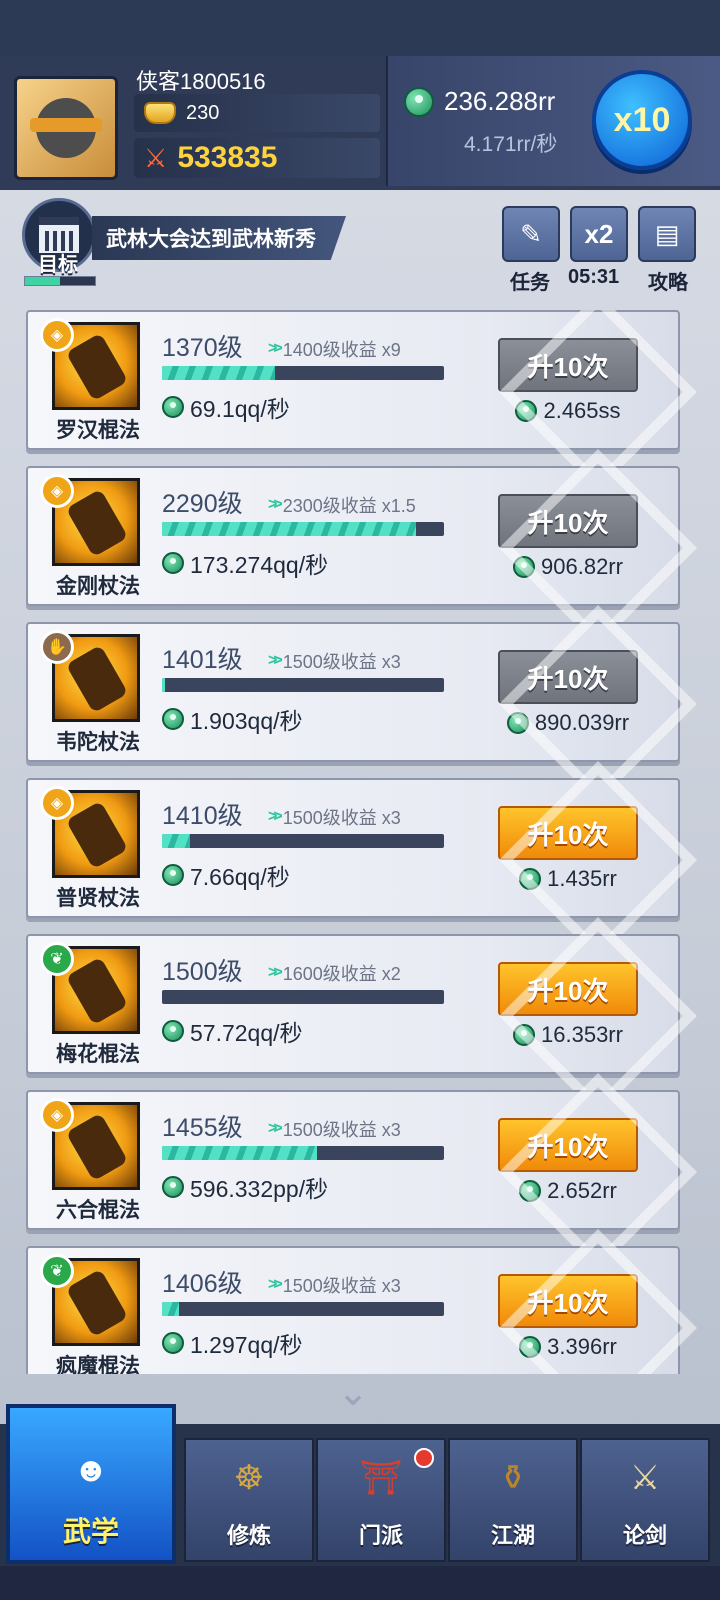  I want to click on upgrade-cost-value: 890.039rr, so click(582, 722).